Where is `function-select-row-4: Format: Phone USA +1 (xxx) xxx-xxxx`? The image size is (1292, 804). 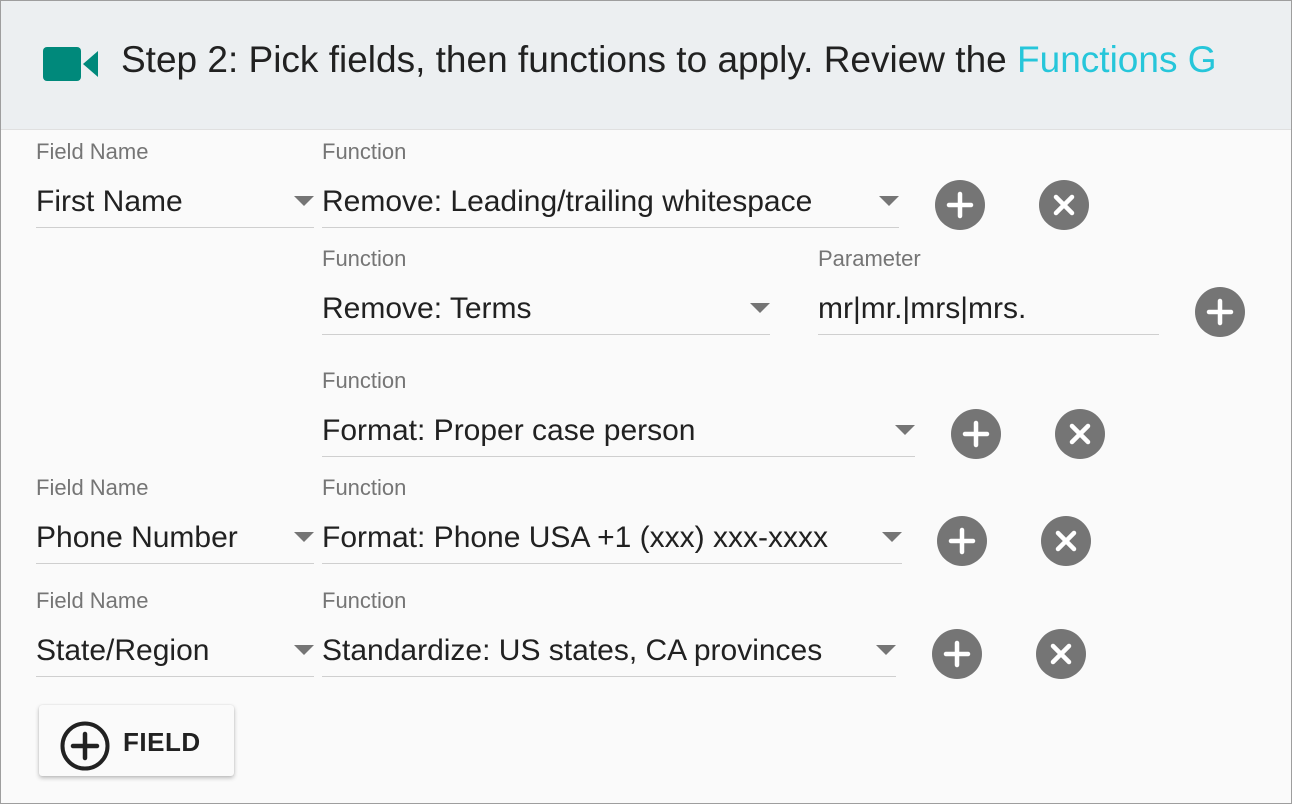
function-select-row-4: Format: Phone USA +1 (xxx) xxx-xxxx is located at coordinates (612, 540).